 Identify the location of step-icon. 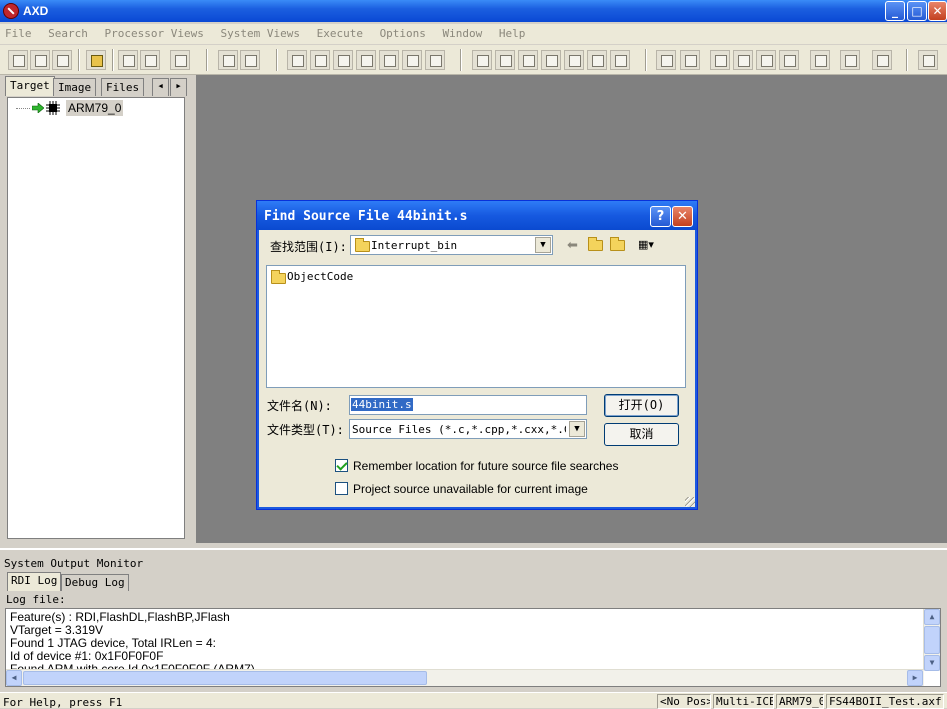
(743, 60).